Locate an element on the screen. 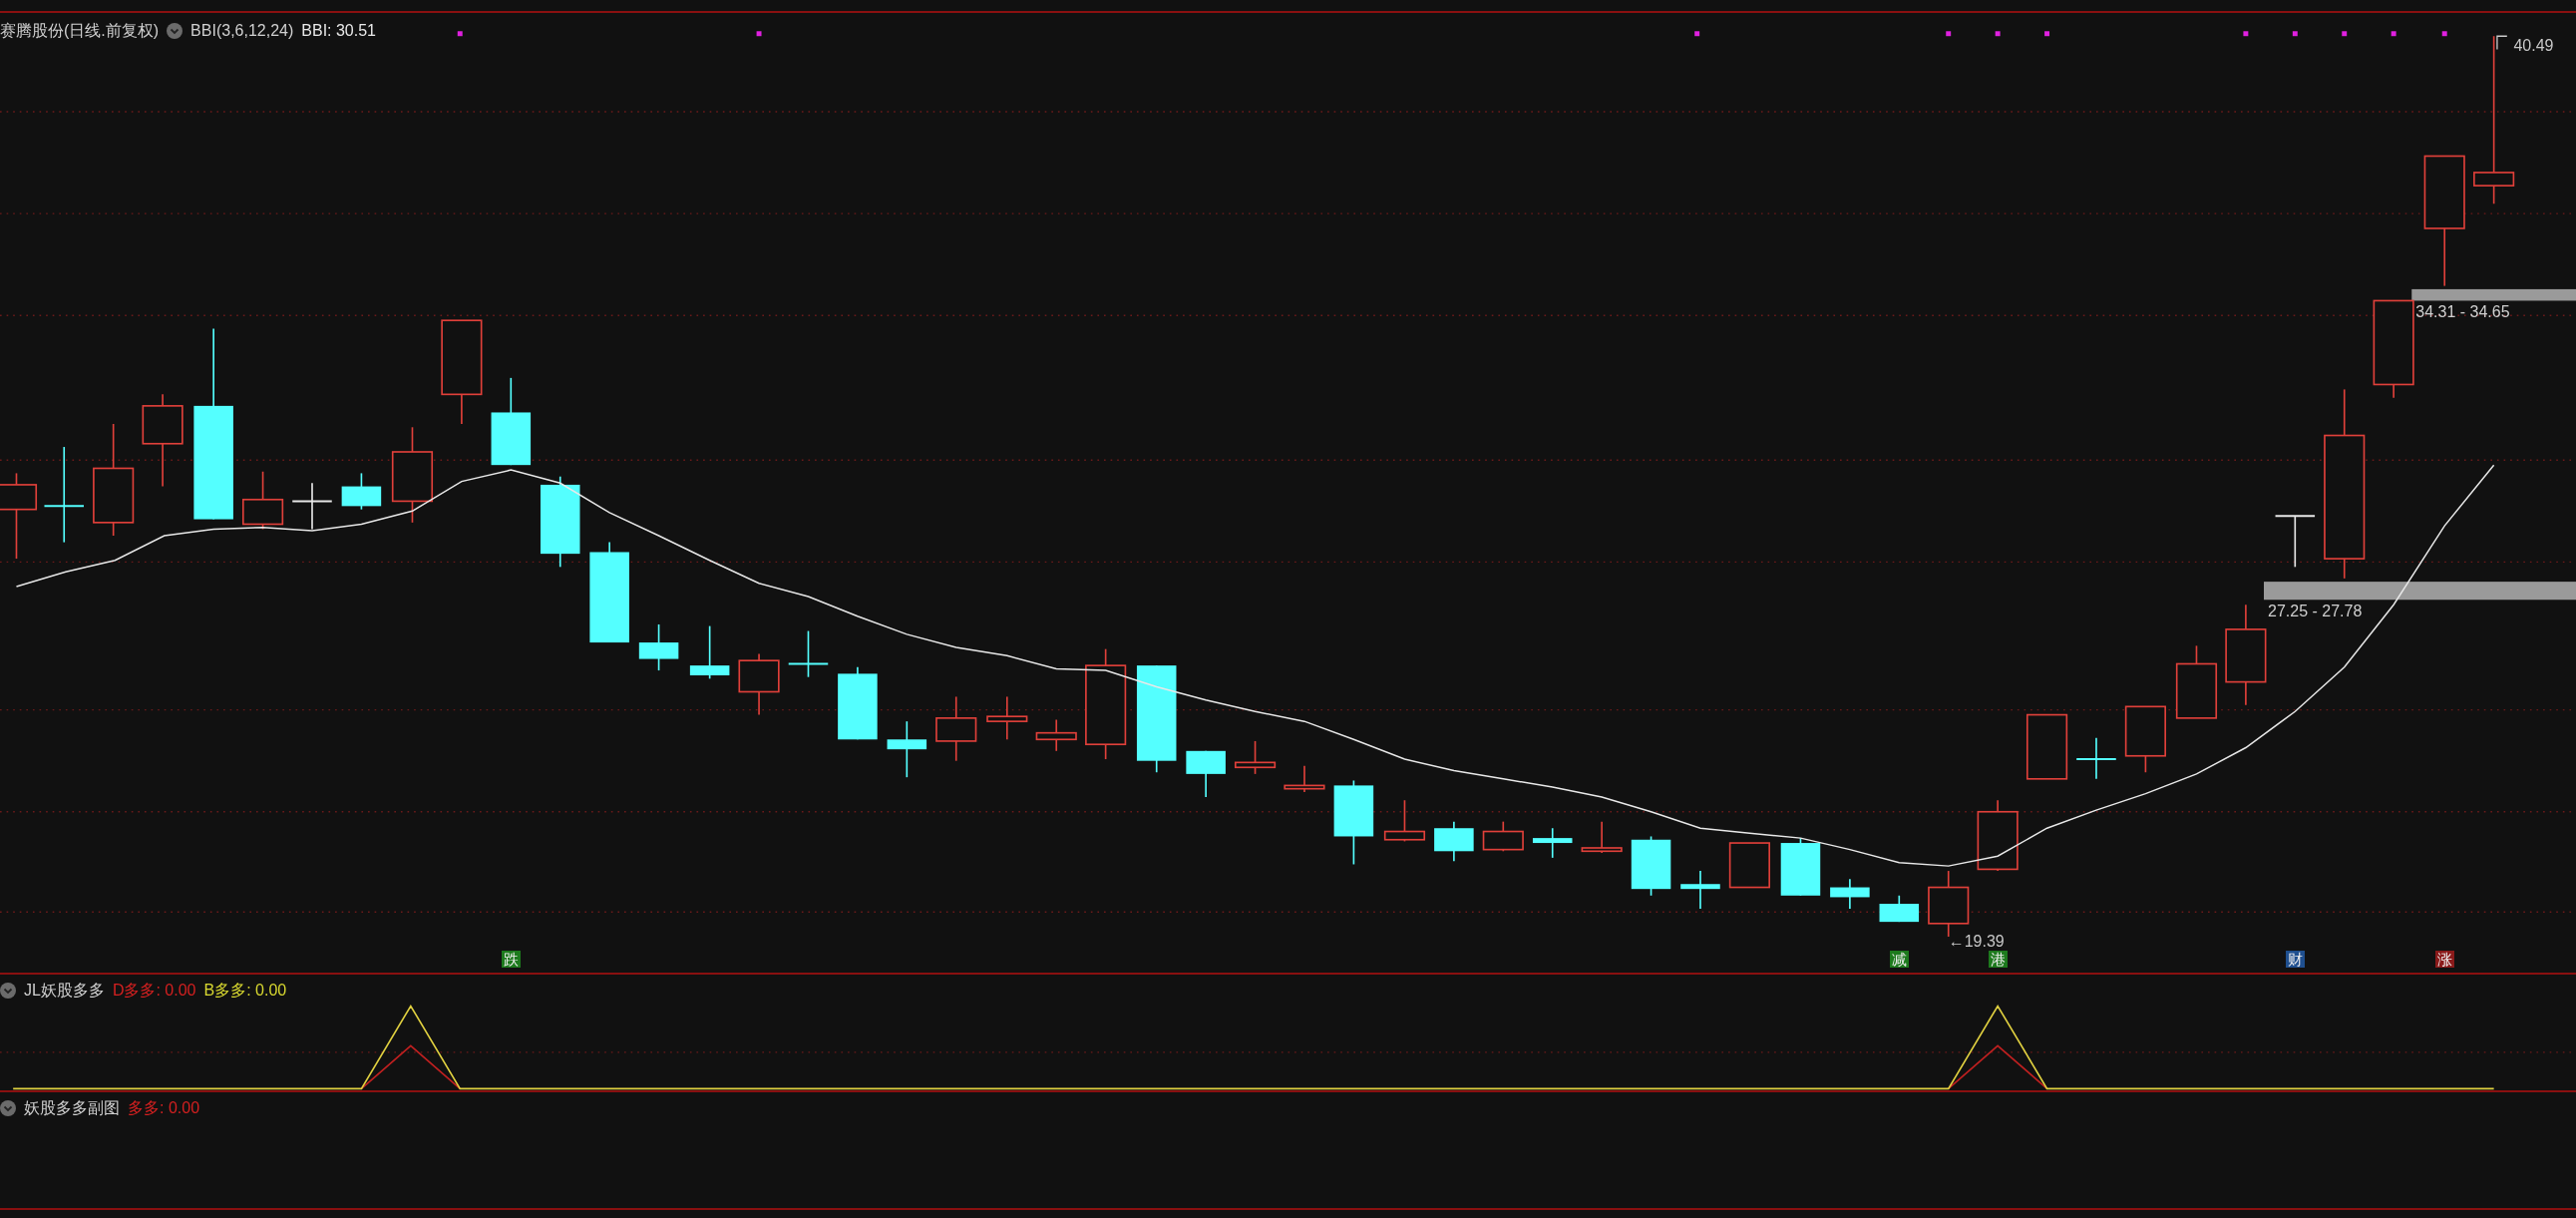 The image size is (2576, 1218). panel-title: JL妖股多多 is located at coordinates (64, 991).